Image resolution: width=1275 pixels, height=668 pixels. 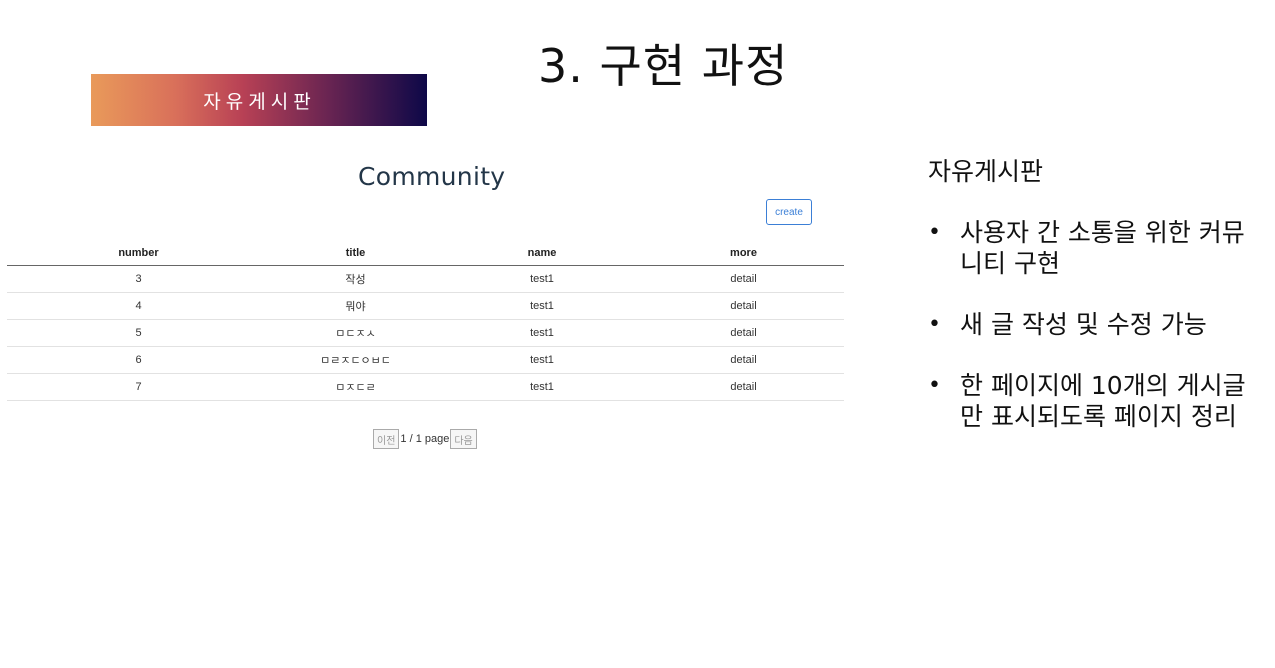 I want to click on list-item: • 사용자 간 소통을 위한 커뮤니티 구현, so click(x=1093, y=248).